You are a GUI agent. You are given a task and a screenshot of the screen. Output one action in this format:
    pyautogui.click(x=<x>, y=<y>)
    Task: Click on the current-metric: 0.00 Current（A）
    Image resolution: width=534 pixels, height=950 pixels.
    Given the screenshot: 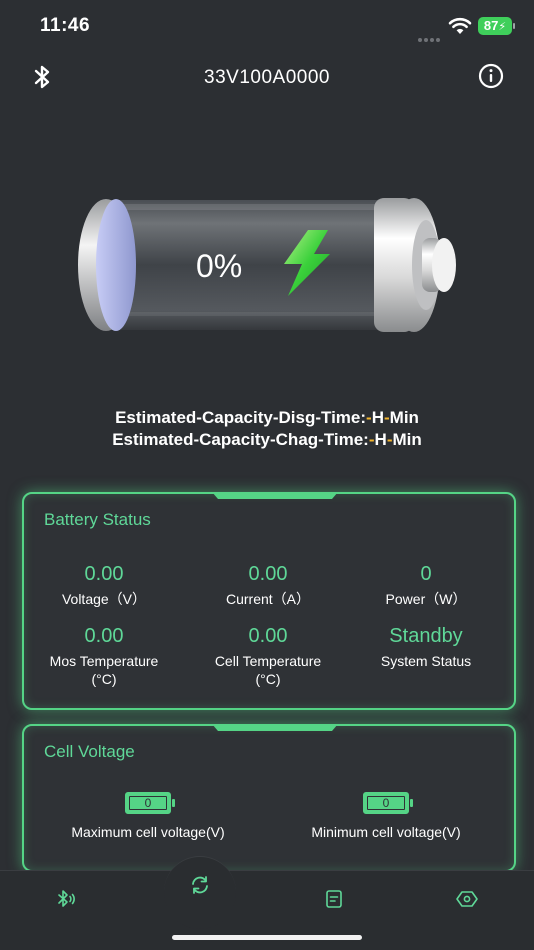 What is the action you would take?
    pyautogui.click(x=268, y=585)
    